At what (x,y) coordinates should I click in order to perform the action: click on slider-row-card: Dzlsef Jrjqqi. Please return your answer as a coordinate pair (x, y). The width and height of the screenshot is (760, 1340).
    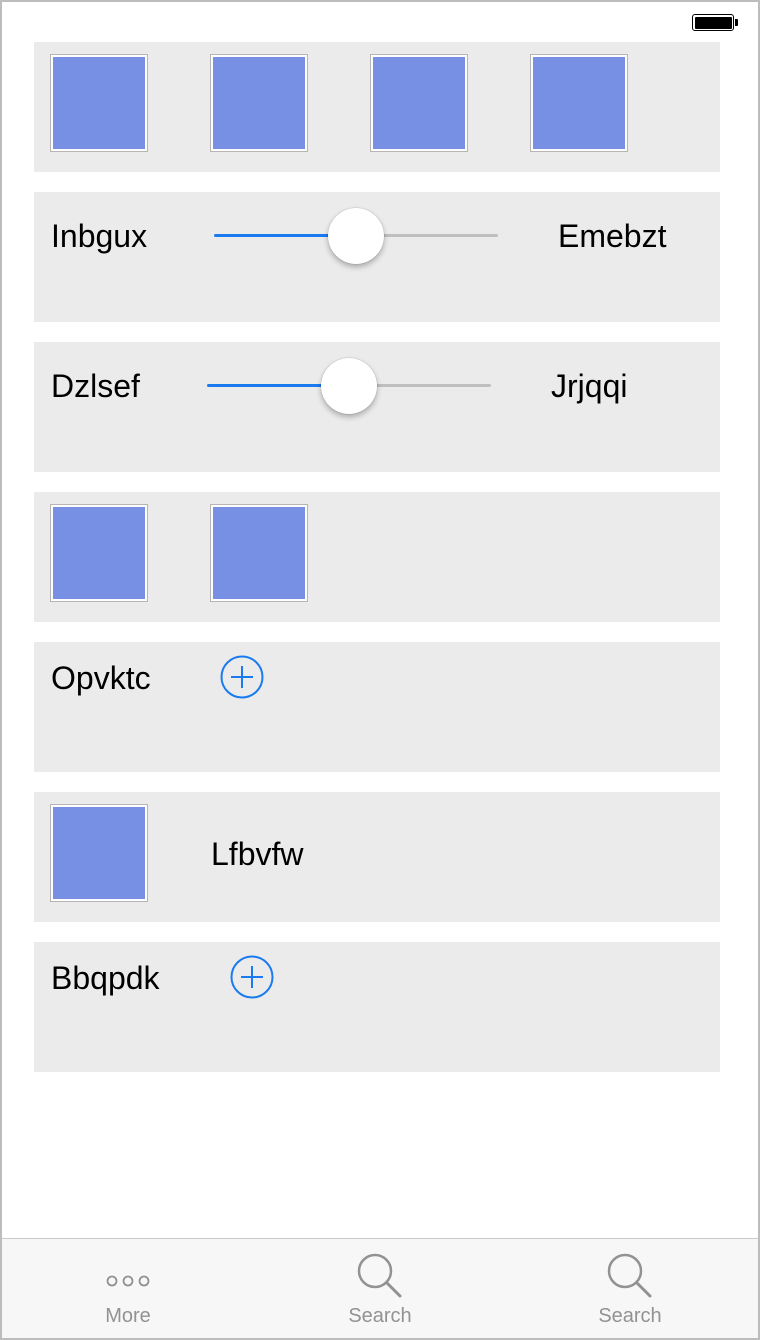
    Looking at the image, I should click on (377, 407).